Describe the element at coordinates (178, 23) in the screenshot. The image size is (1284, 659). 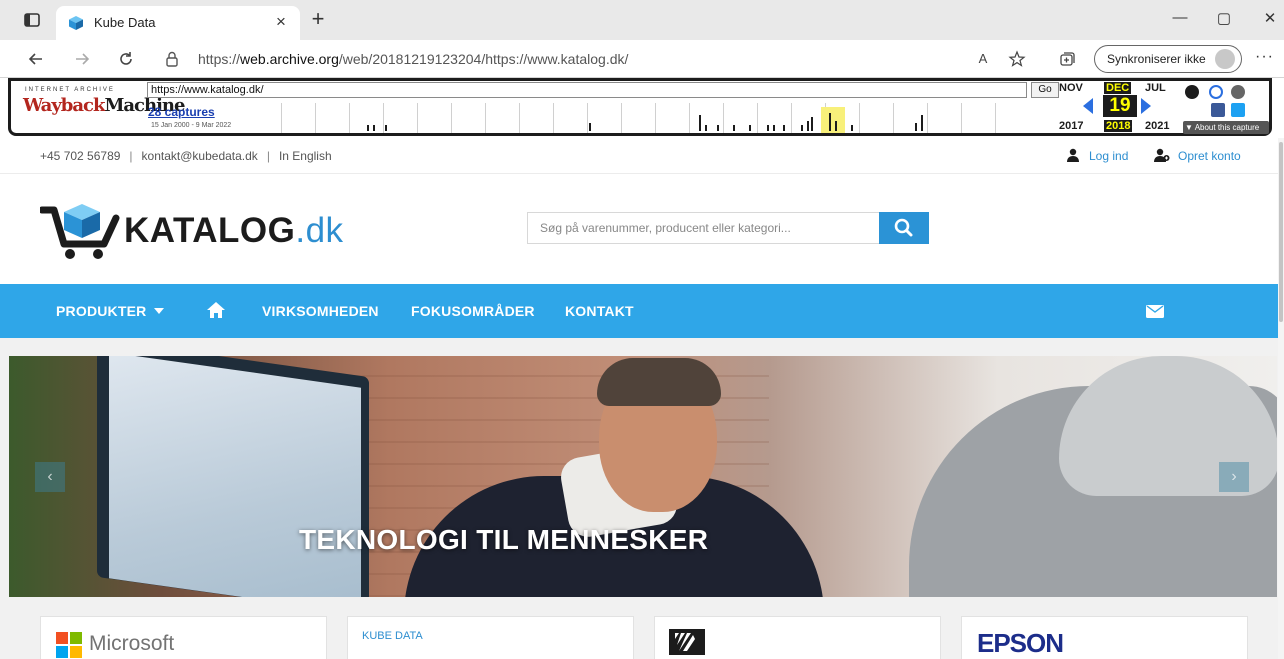
I see `browser-tab: Kube Data ×` at that location.